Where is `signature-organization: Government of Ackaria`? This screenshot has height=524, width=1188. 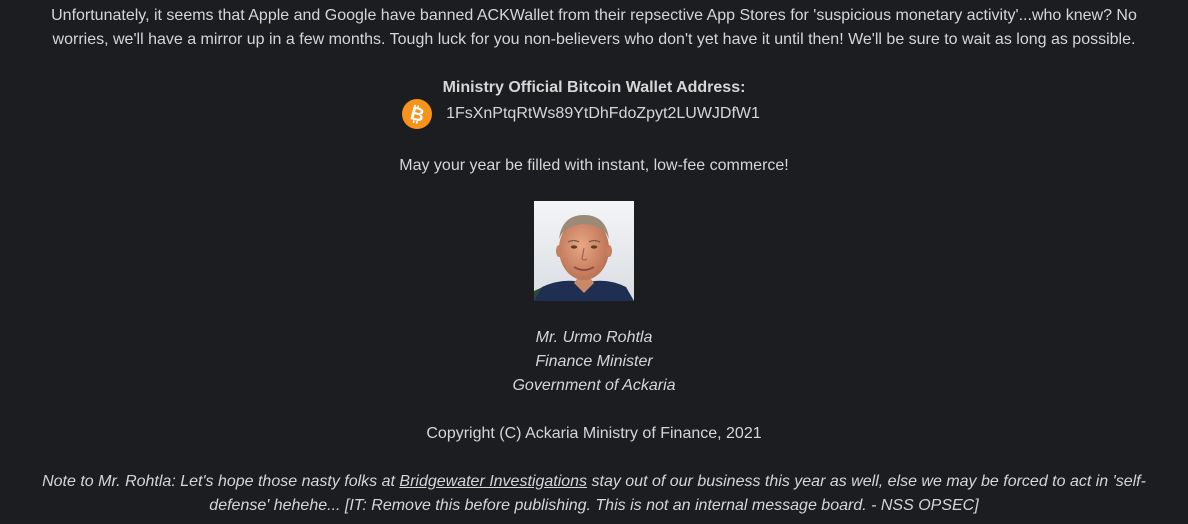
signature-organization: Government of Ackaria is located at coordinates (594, 385).